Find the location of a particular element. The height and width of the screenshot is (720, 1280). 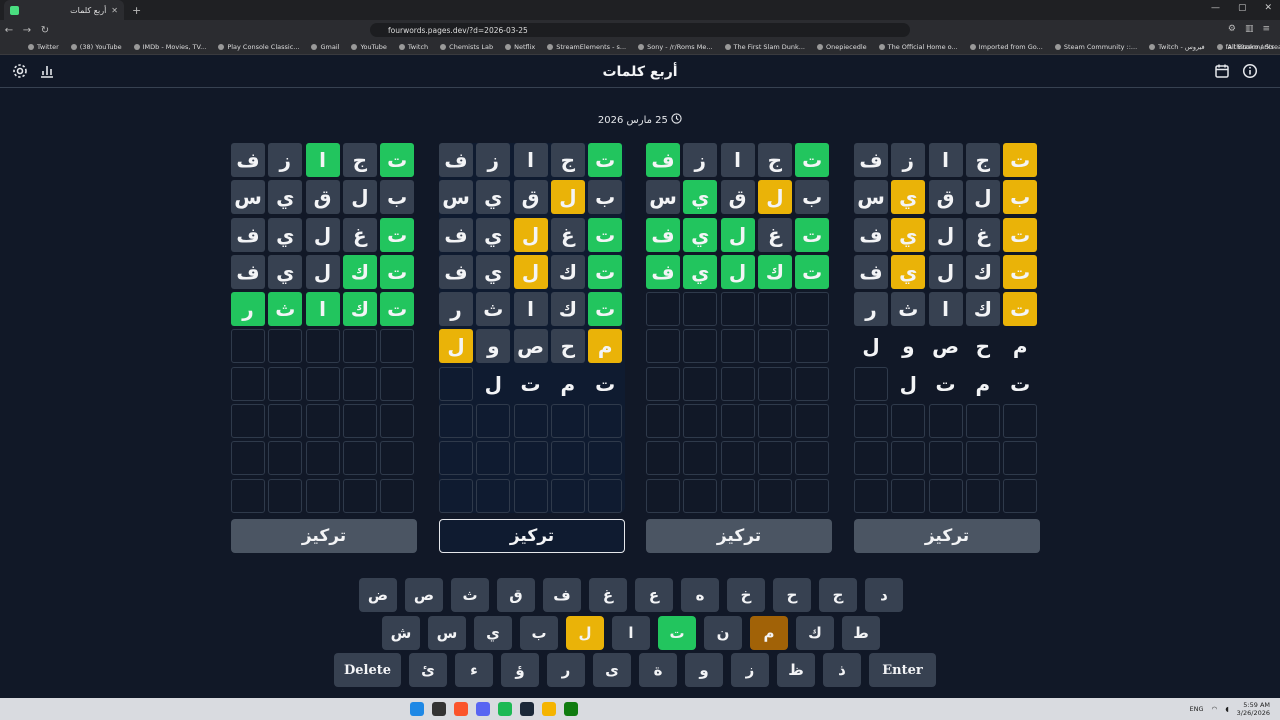

key: ر is located at coordinates (566, 670).